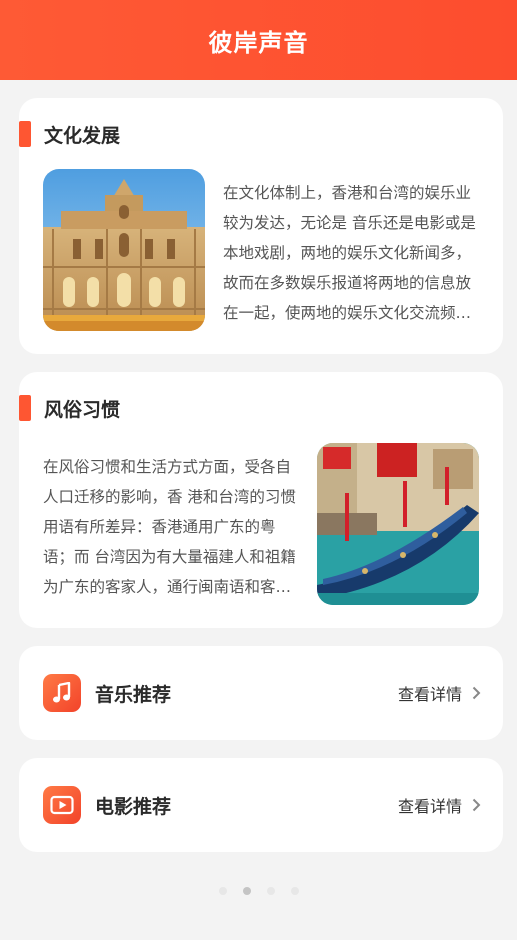  I want to click on app-header: 彼岸声音, so click(258, 40).